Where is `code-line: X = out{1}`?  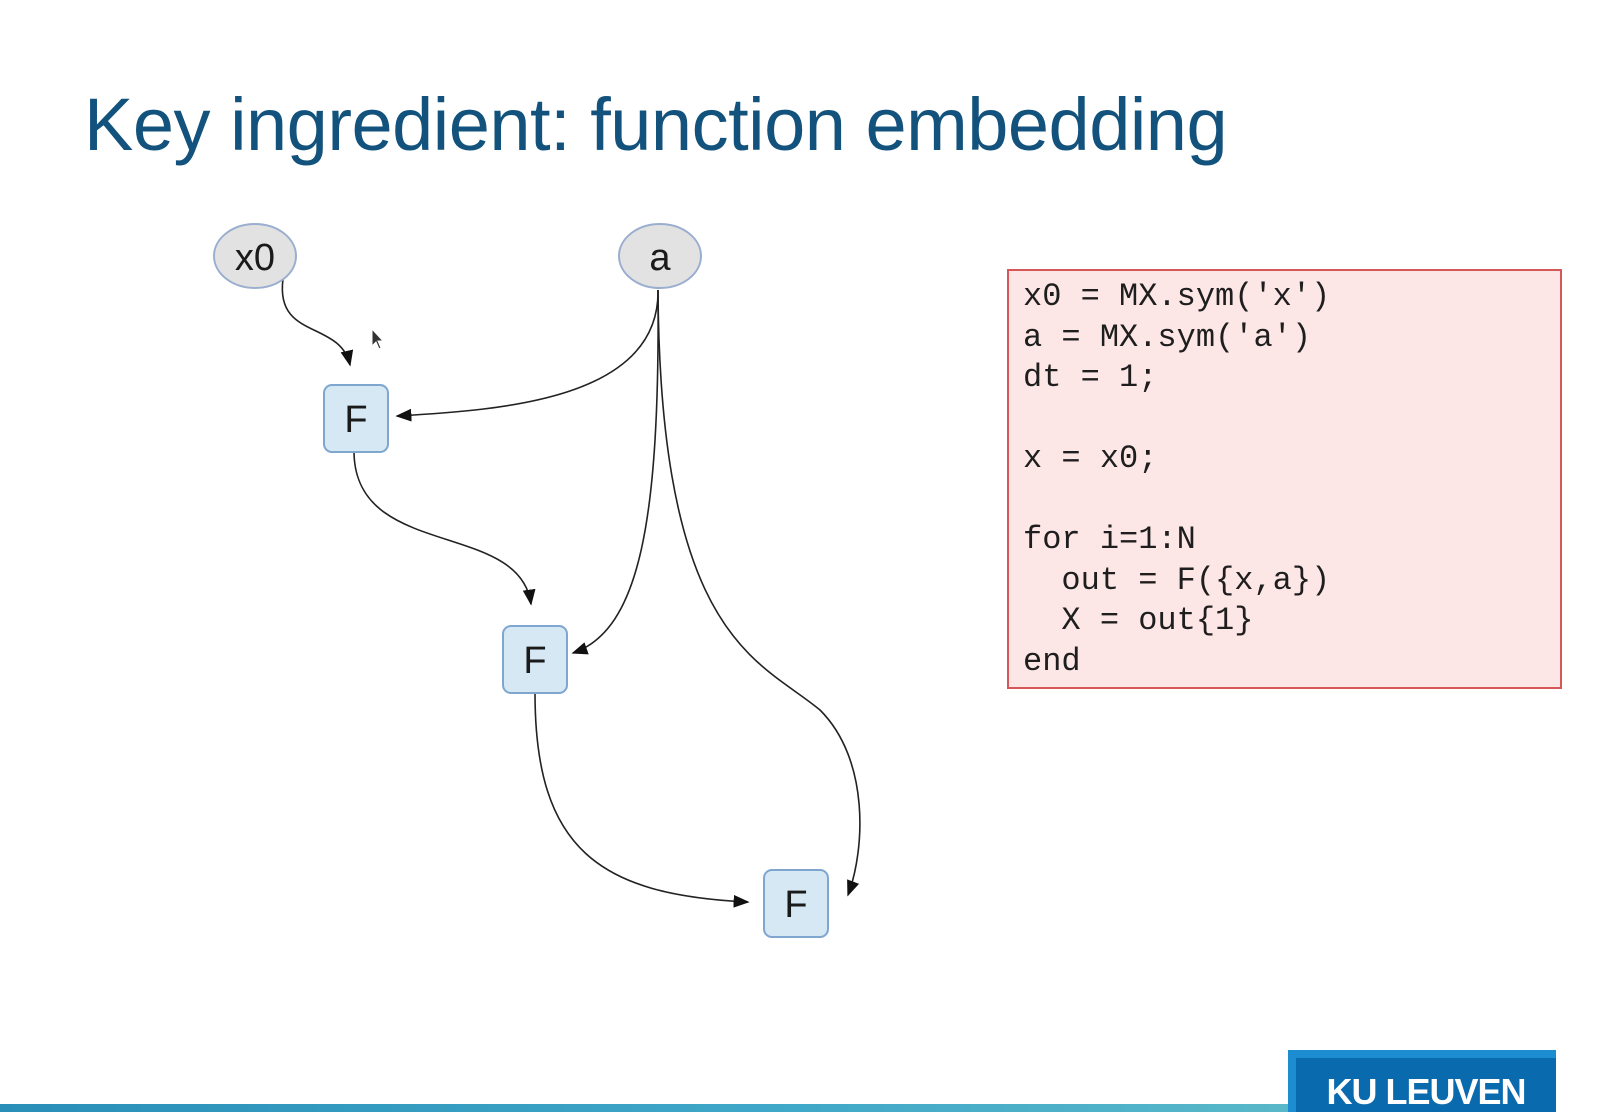
code-line: X = out{1} is located at coordinates (1138, 620).